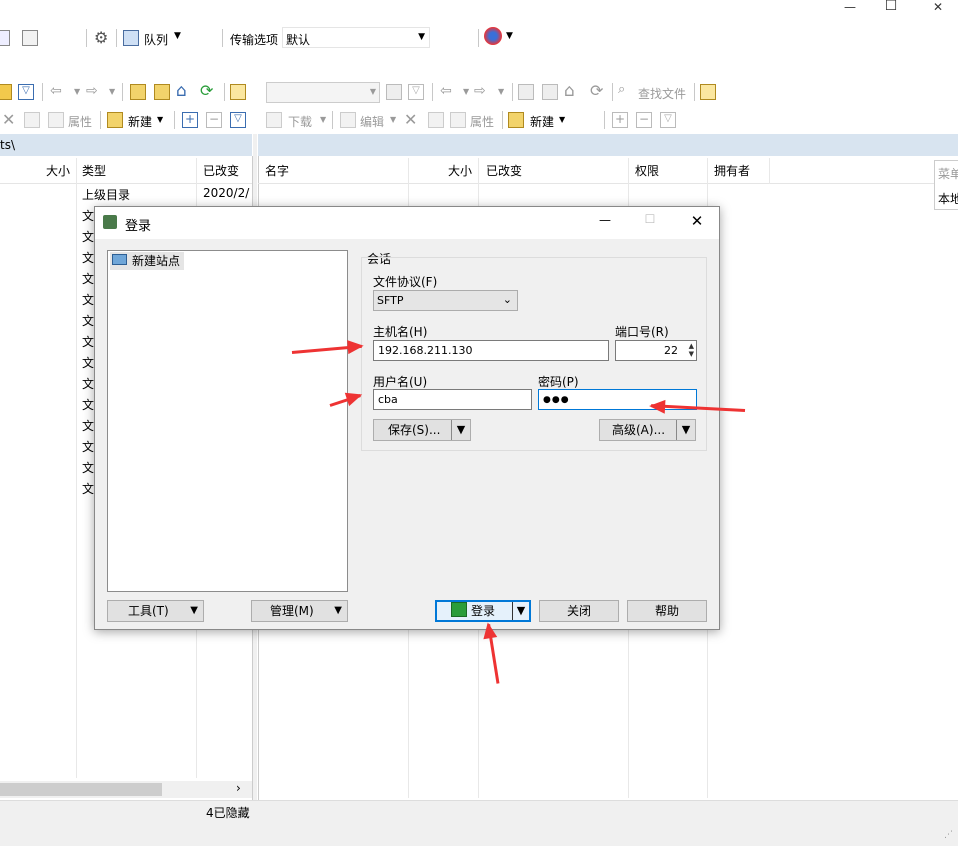  I want to click on remote-col-name: 名字, so click(277, 171).